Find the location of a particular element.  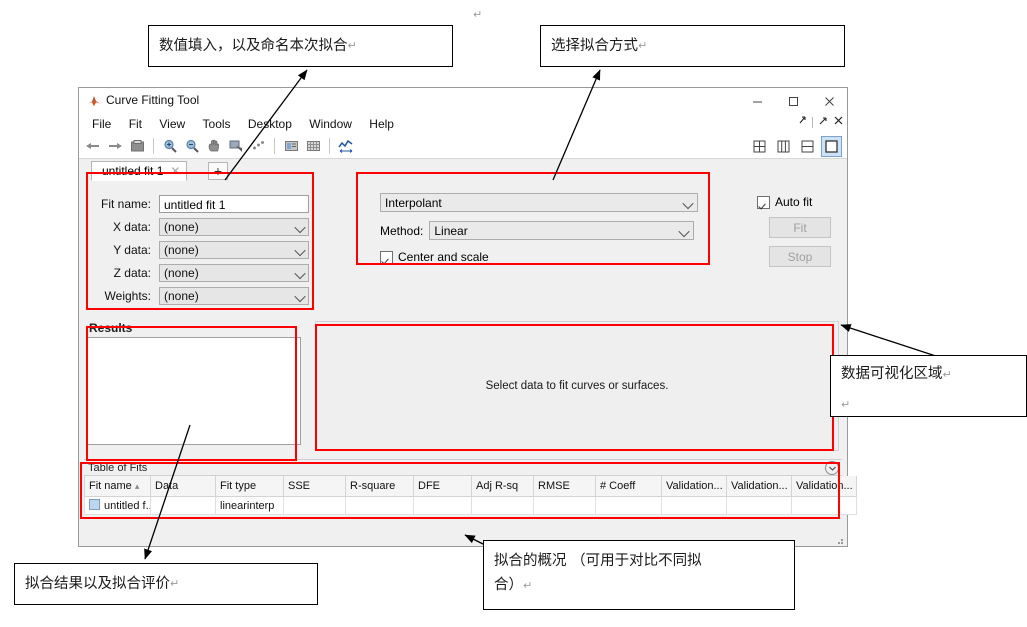

window-title: Curve Fitting Tool is located at coordinates (153, 100).